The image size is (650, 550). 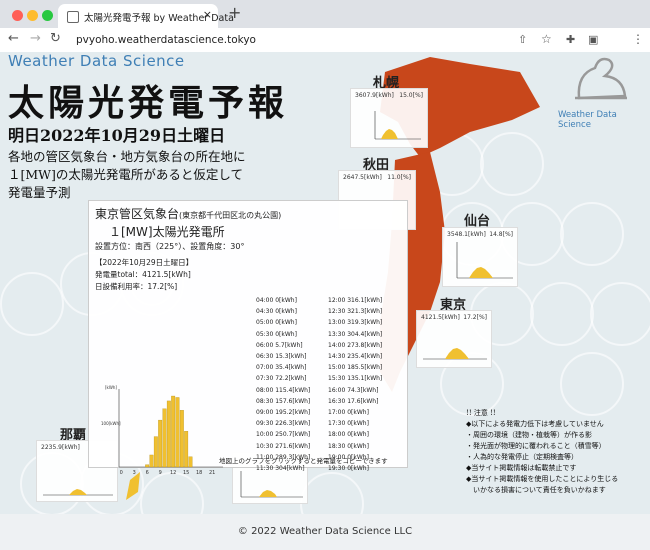 I want to click on favicon-icon, so click(x=73, y=17).